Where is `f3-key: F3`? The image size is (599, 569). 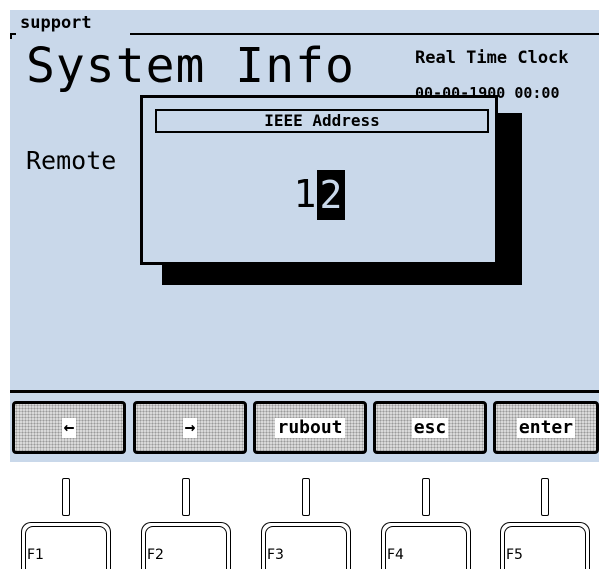
f3-key: F3 is located at coordinates (306, 545).